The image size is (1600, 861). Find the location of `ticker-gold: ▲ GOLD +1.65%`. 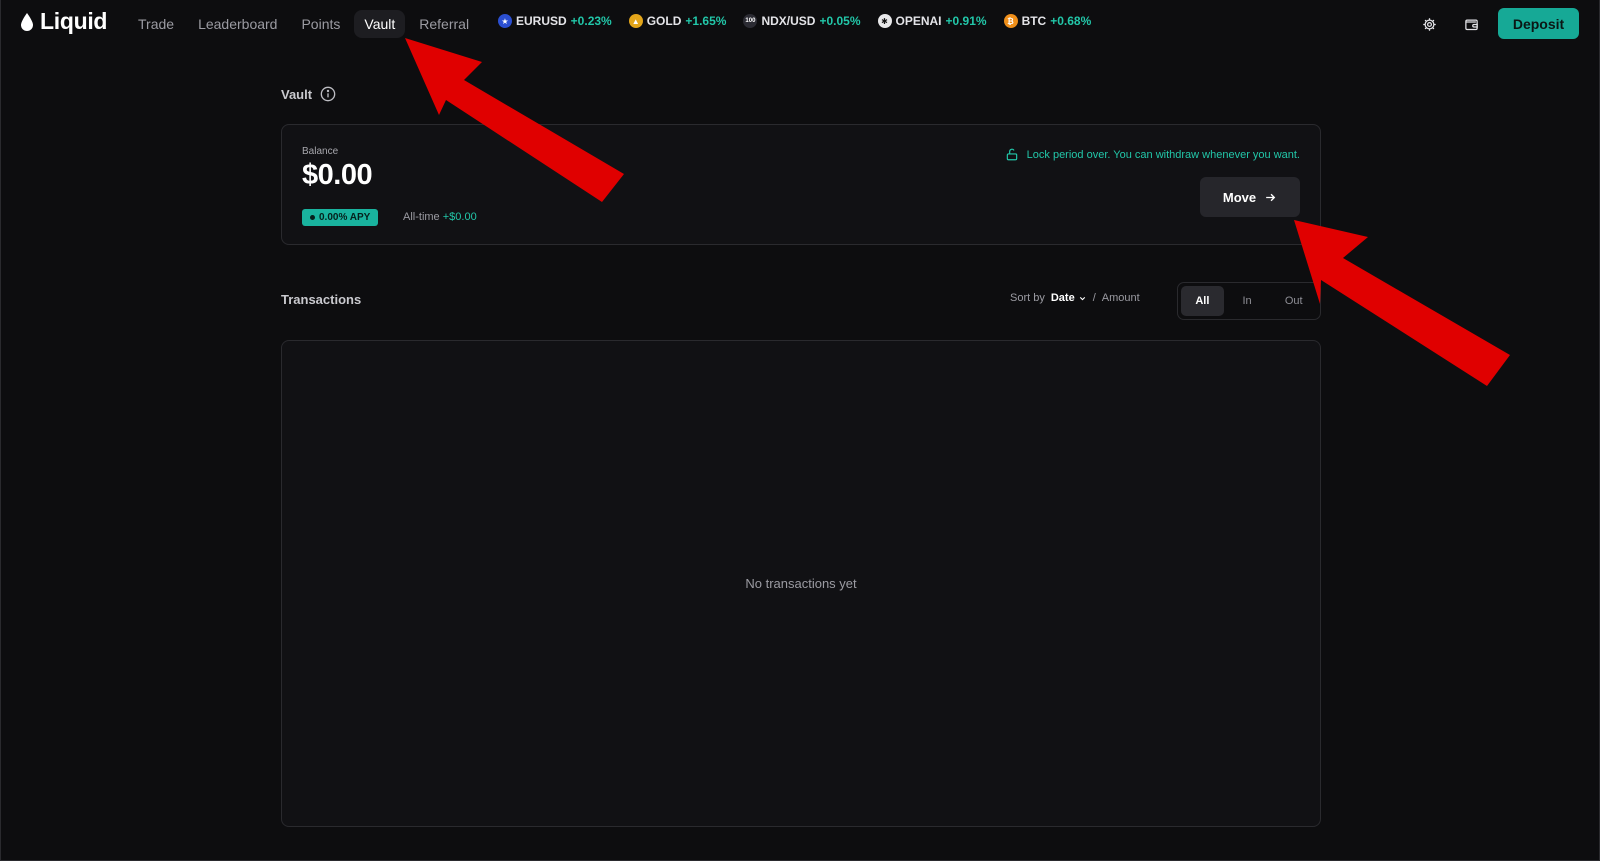

ticker-gold: ▲ GOLD +1.65% is located at coordinates (677, 21).